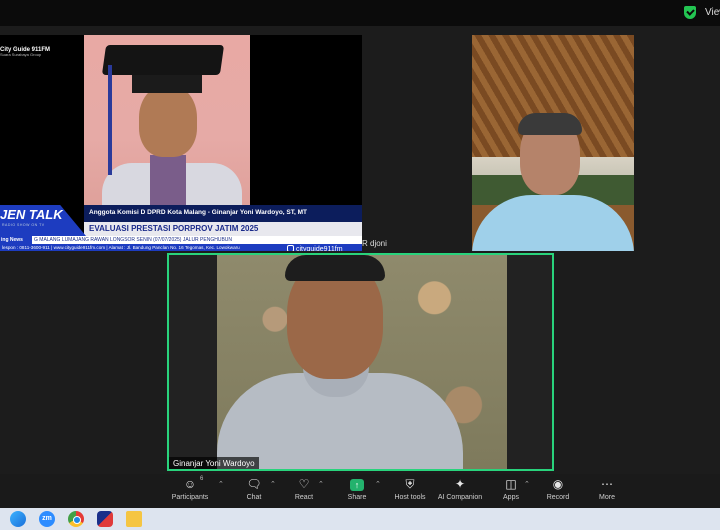 This screenshot has width=720, height=530. I want to click on chat-caret-icon: ⌃, so click(273, 484).